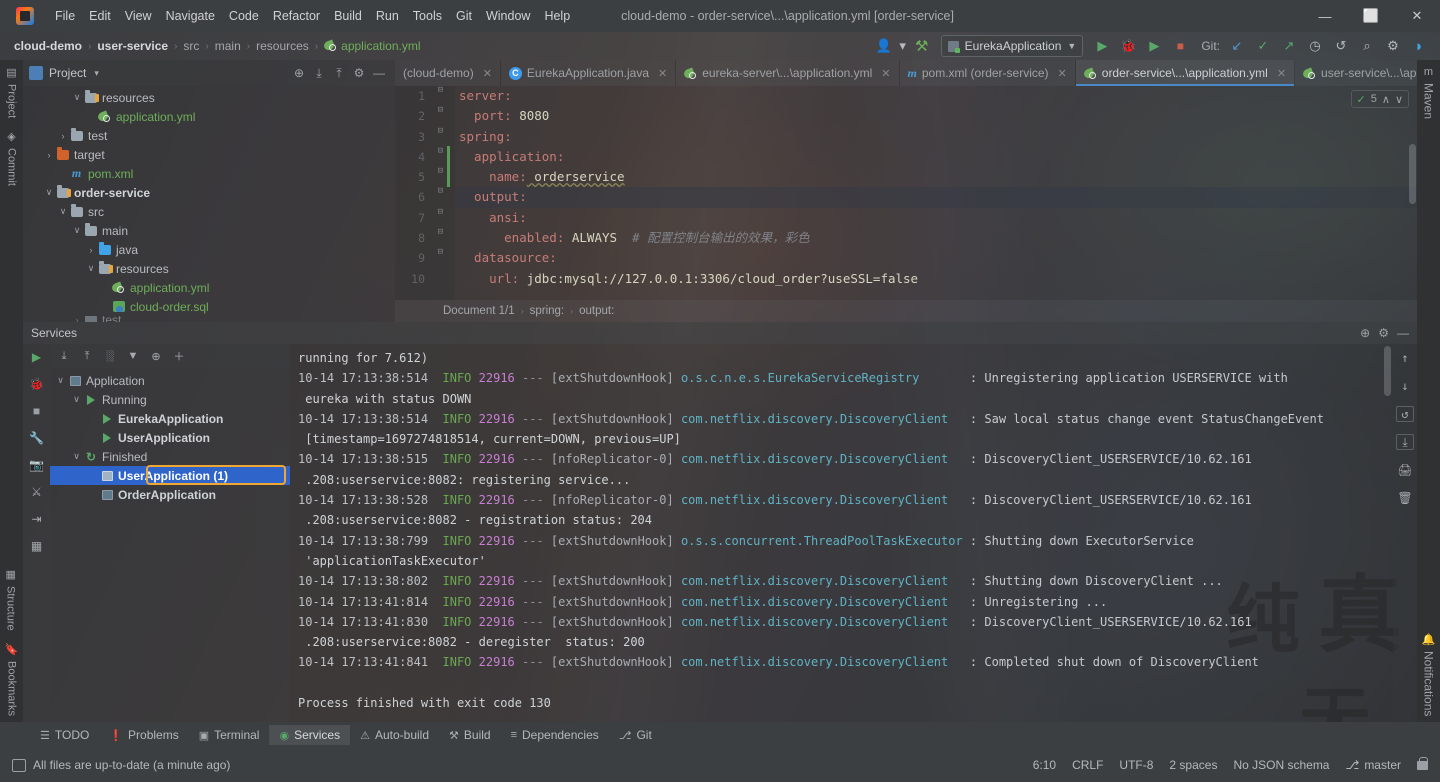  Describe the element at coordinates (209, 97) in the screenshot. I see `project-tree-row: ∨ resources` at that location.